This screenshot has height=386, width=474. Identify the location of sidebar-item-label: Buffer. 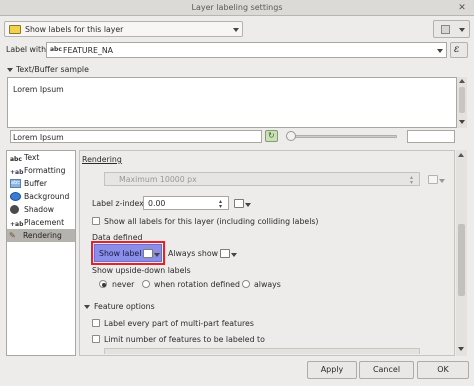
(36, 183).